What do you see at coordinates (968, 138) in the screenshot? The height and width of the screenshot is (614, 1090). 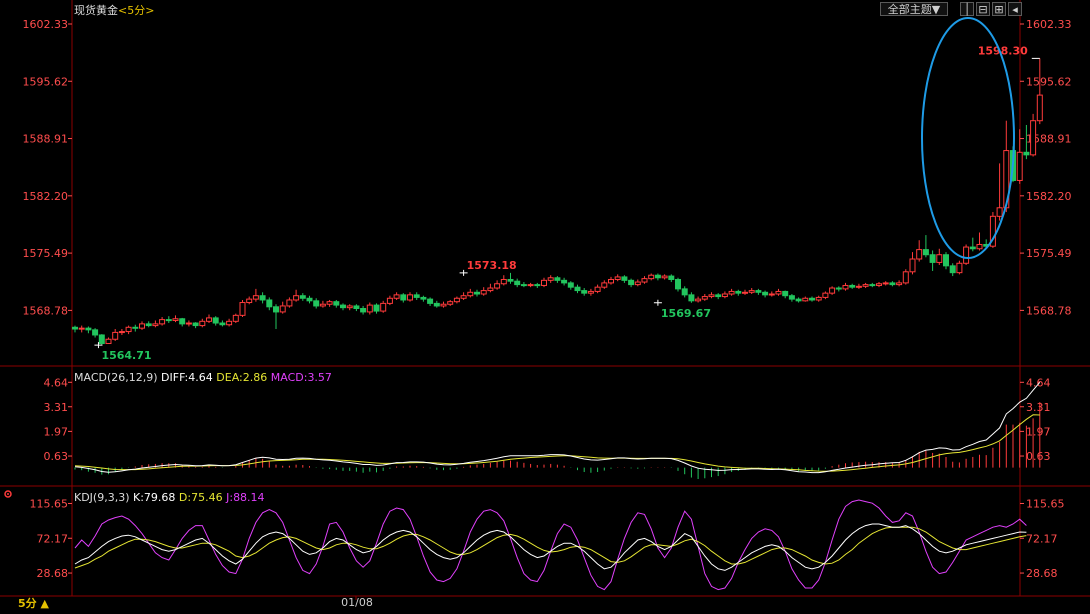 I see `highlight-ellipse` at bounding box center [968, 138].